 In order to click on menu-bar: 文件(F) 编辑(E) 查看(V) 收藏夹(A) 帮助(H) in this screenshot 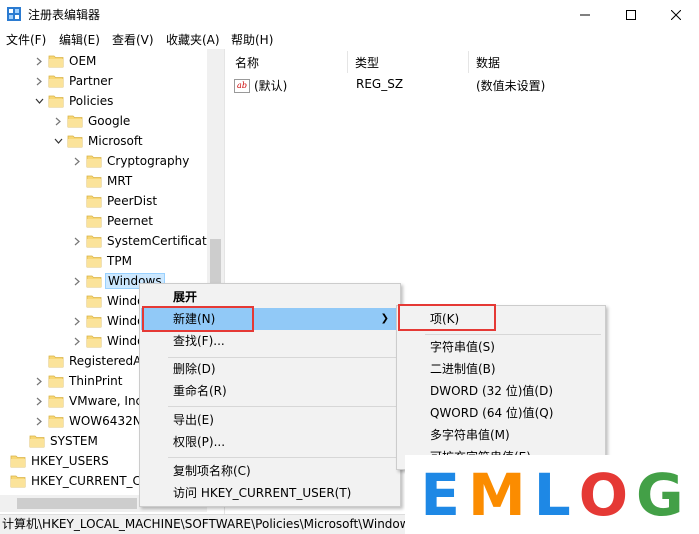, I will do `click(349, 39)`.